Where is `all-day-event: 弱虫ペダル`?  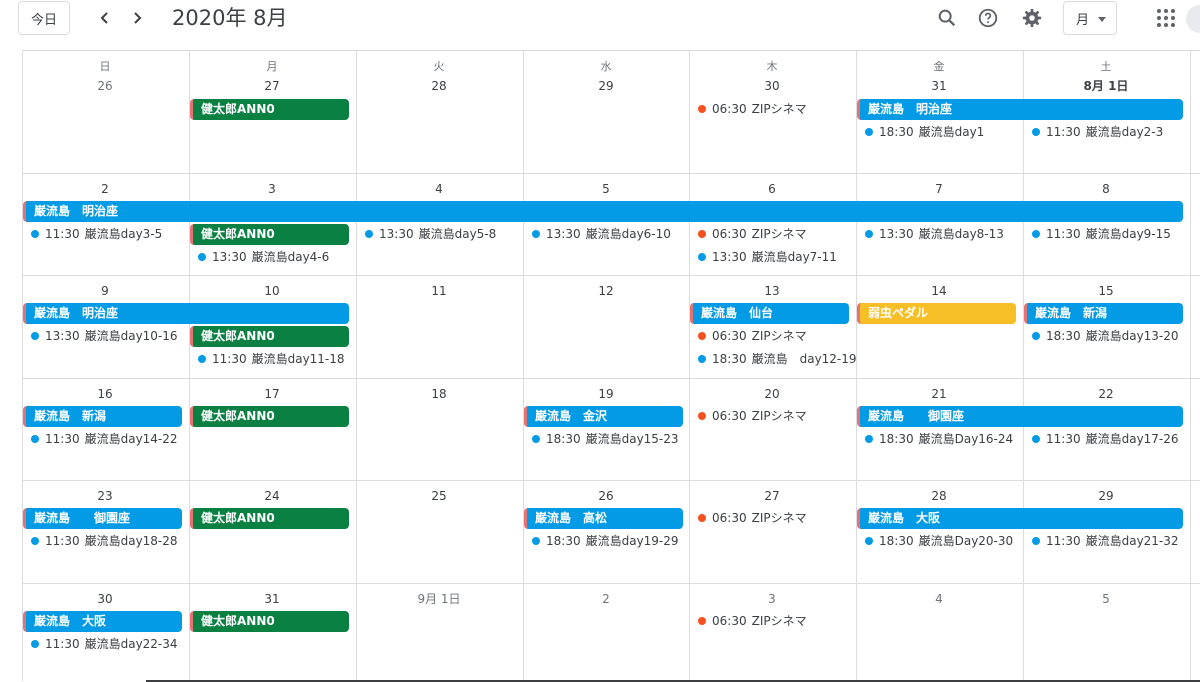
all-day-event: 弱虫ペダル is located at coordinates (936, 313).